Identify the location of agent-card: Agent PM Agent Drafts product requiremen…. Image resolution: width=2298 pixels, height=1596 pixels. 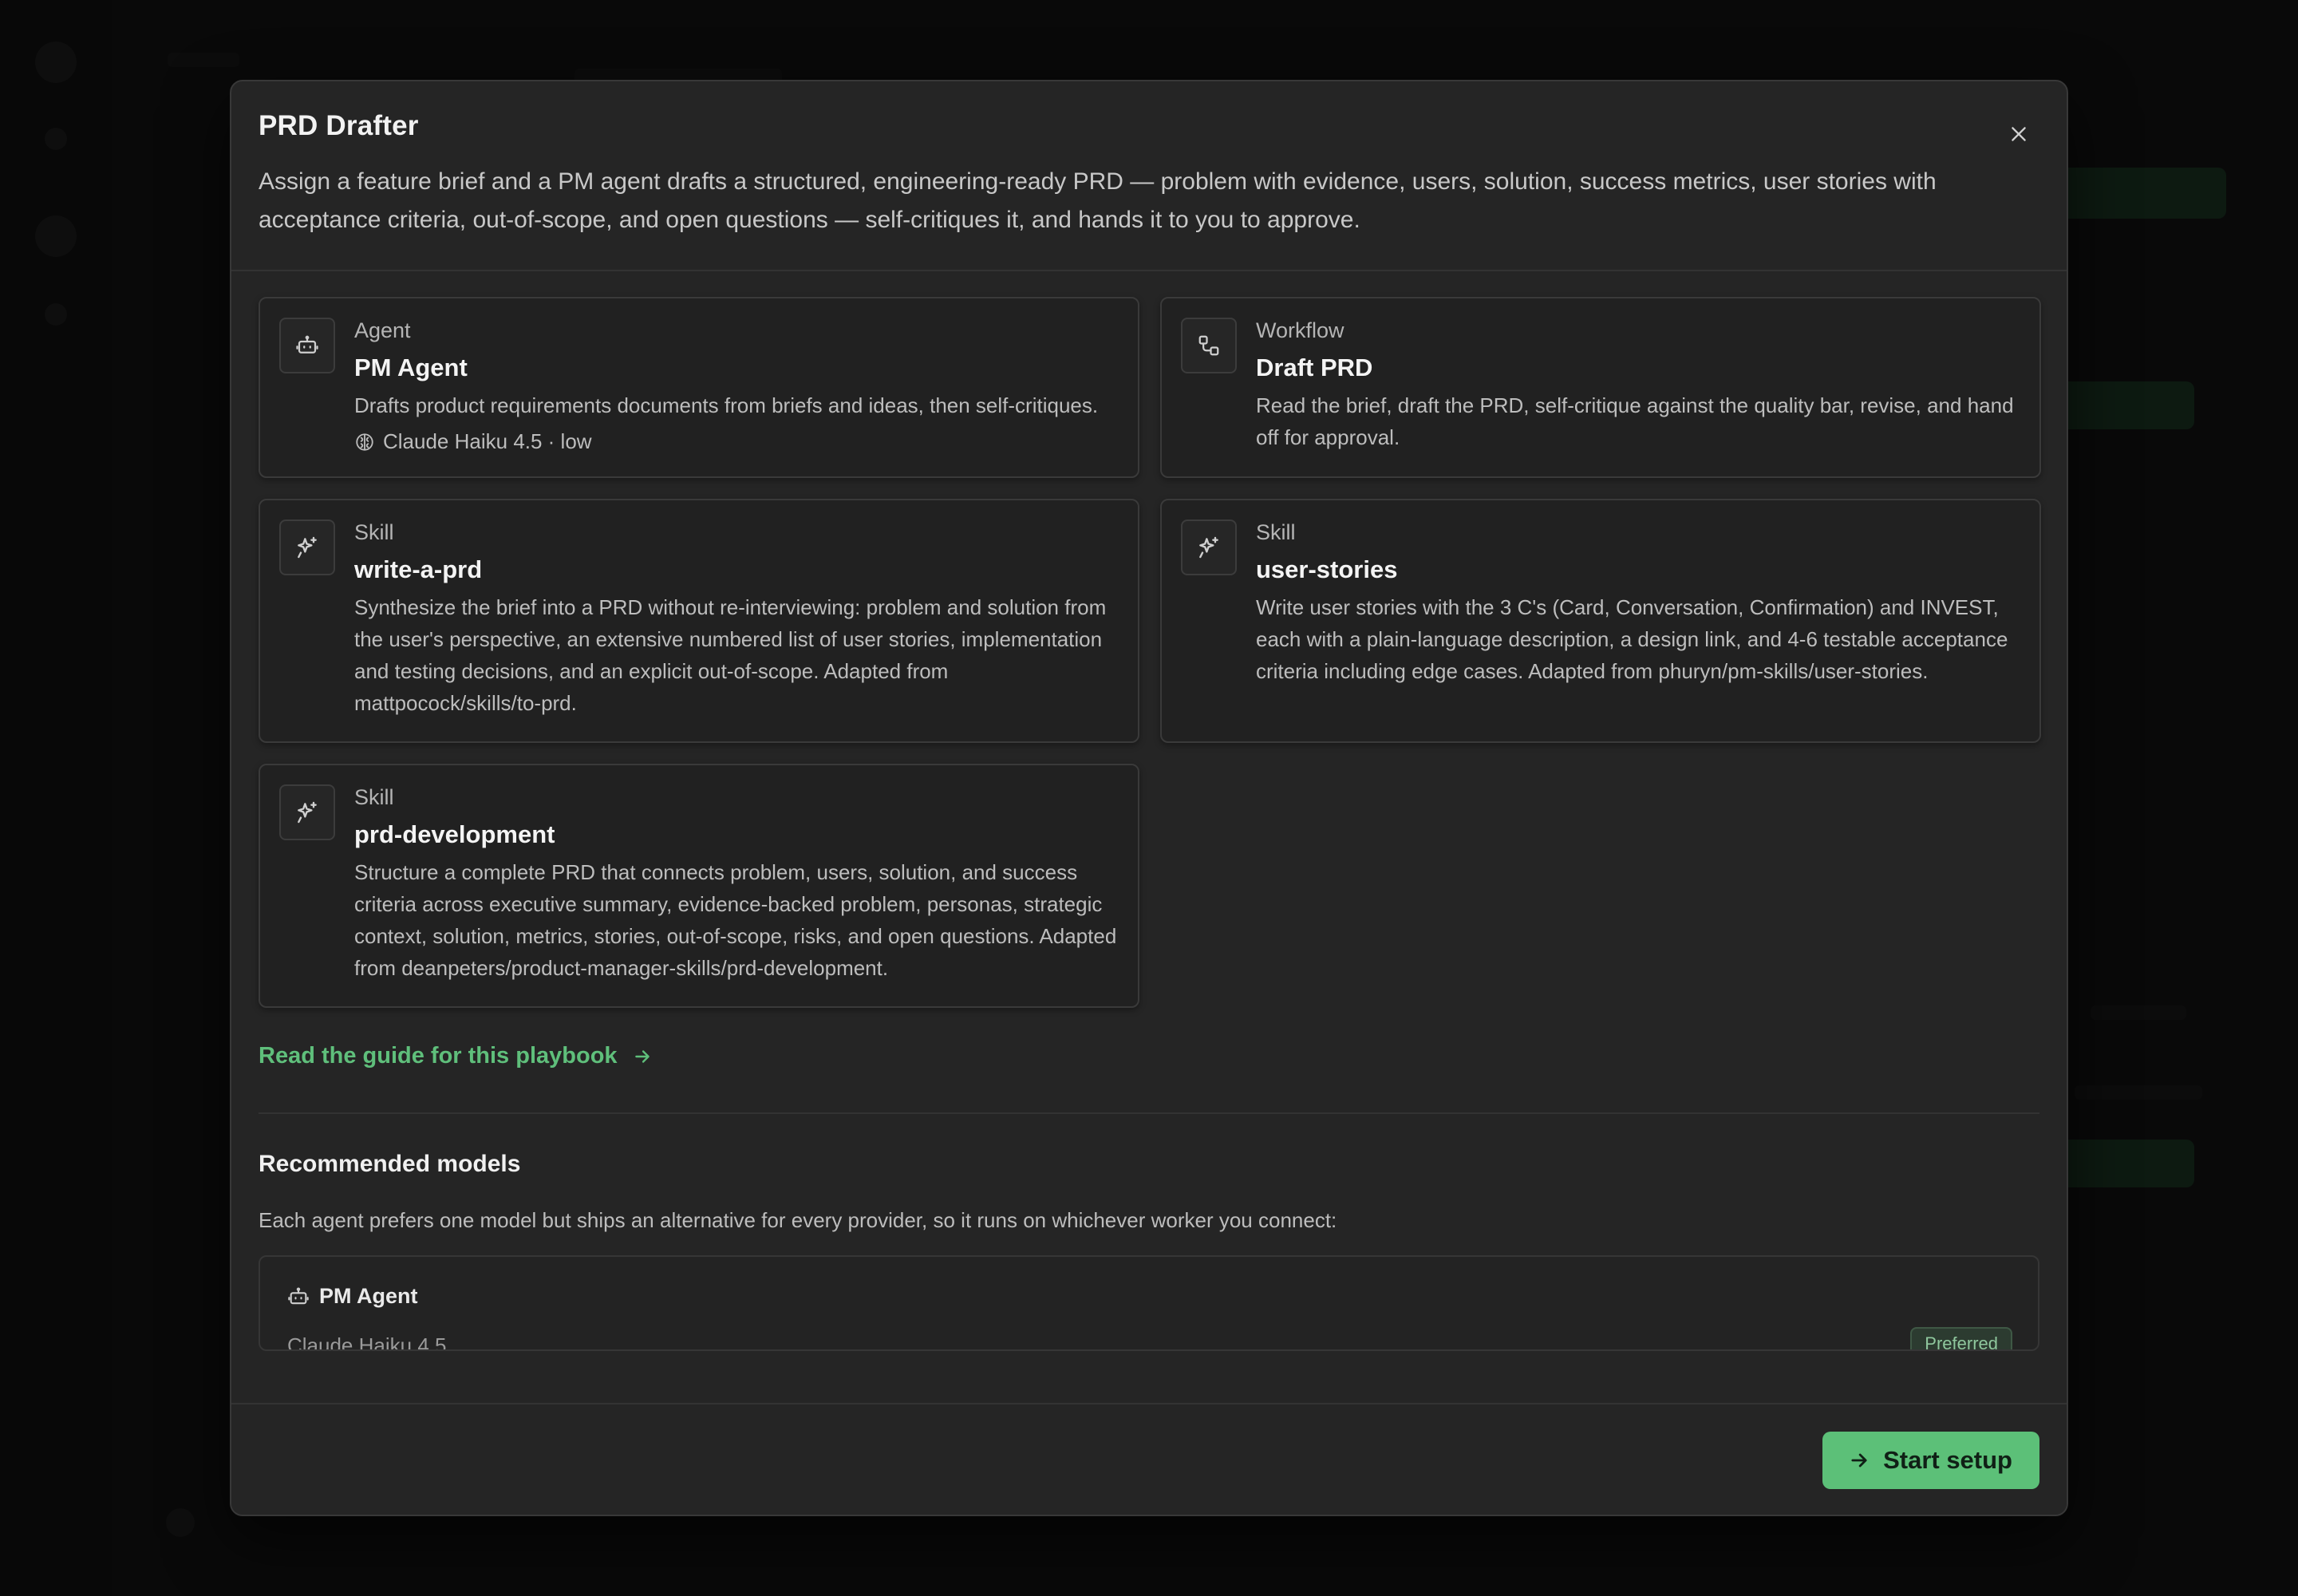
(699, 387).